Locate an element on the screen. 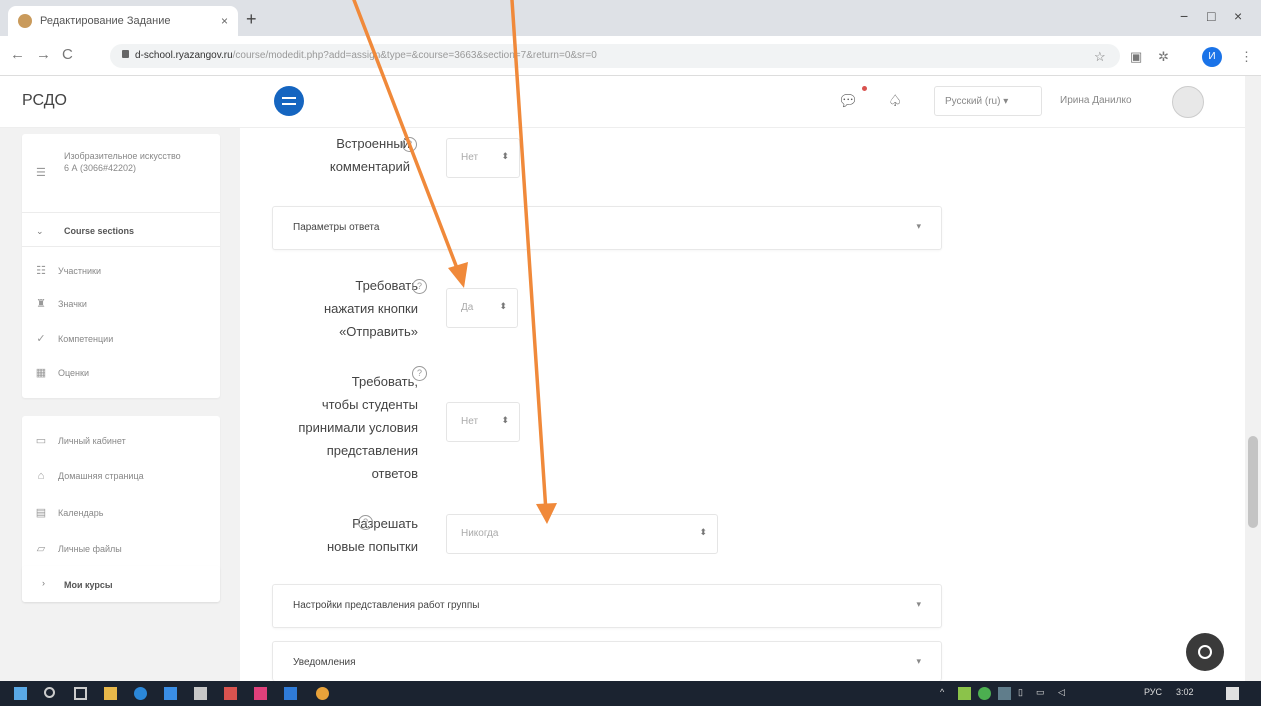 Image resolution: width=1261 pixels, height=706 pixels. notifications-icon is located at coordinates (1232, 693).